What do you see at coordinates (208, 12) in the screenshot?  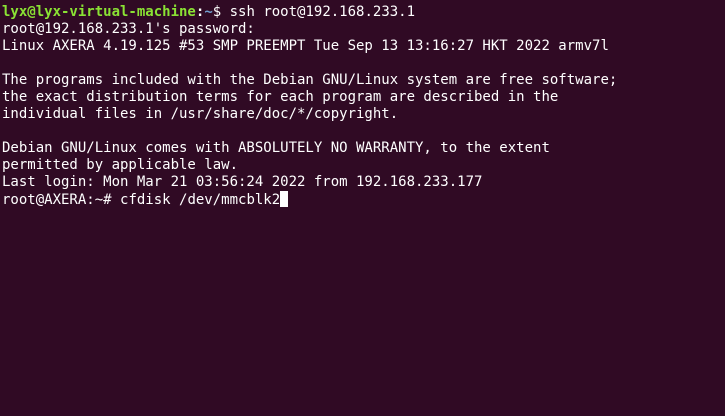 I see `prompt-path: ~` at bounding box center [208, 12].